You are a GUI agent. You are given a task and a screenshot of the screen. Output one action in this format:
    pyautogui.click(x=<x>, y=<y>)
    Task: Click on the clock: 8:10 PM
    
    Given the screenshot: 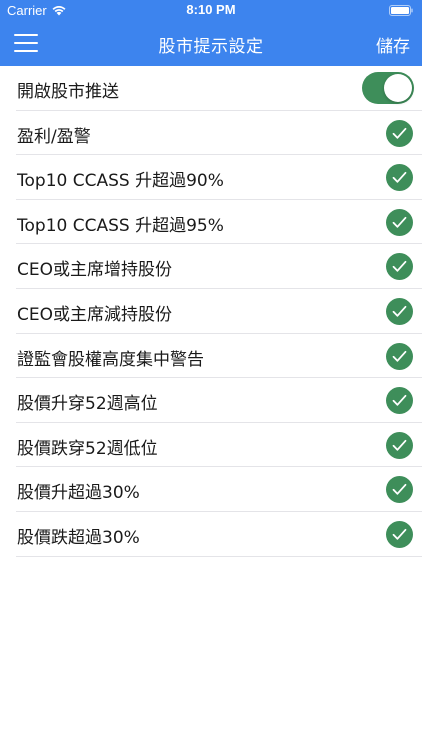 What is the action you would take?
    pyautogui.click(x=211, y=9)
    